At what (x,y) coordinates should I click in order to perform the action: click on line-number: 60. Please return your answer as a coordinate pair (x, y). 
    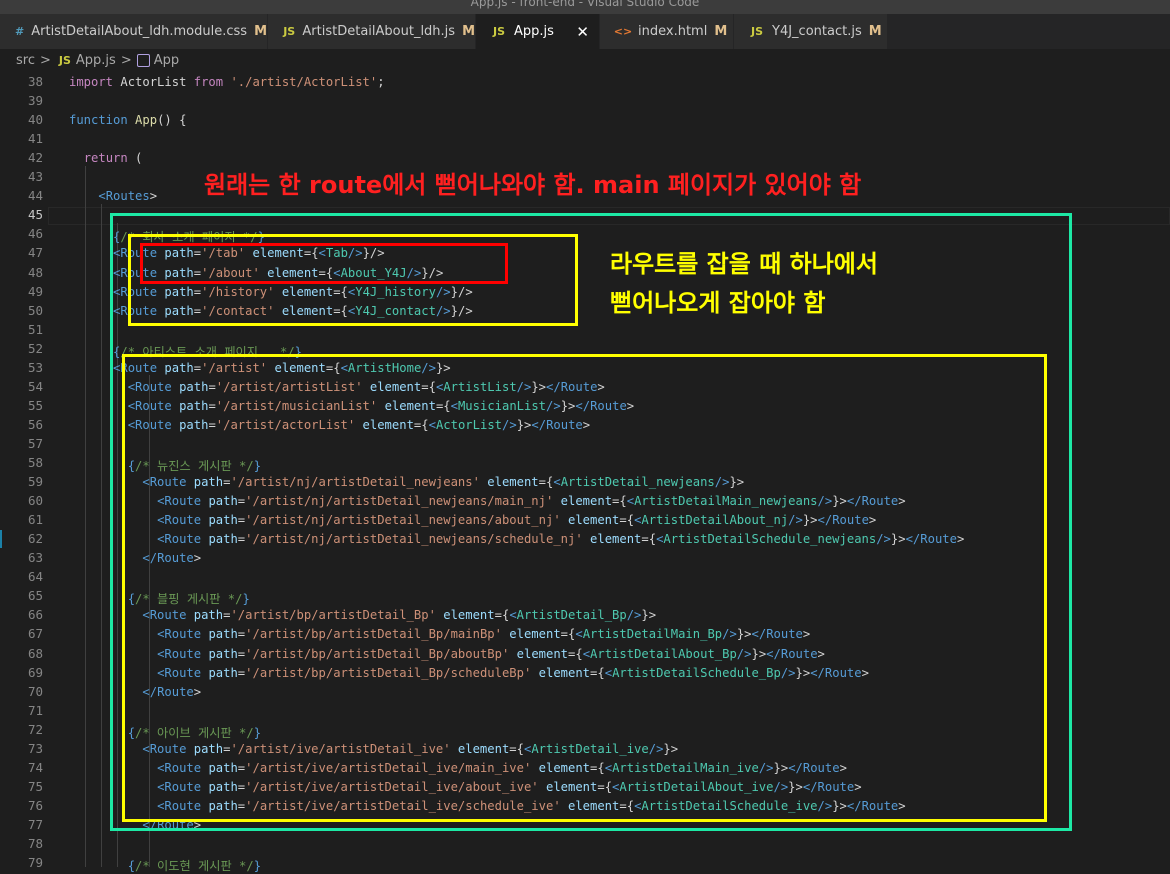
    Looking at the image, I should click on (35, 501).